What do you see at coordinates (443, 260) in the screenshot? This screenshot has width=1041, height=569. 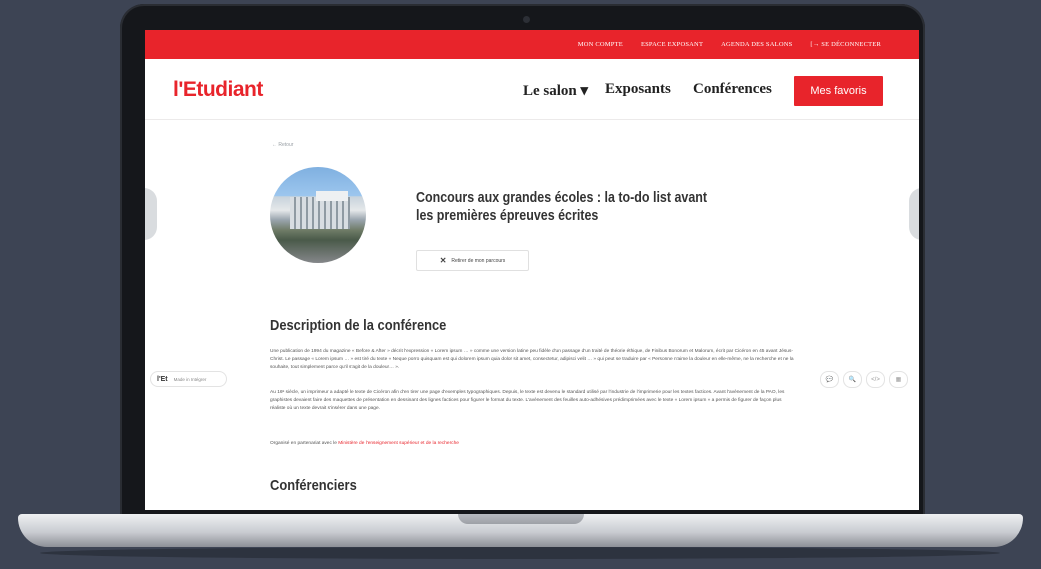 I see `close-icon: ✕` at bounding box center [443, 260].